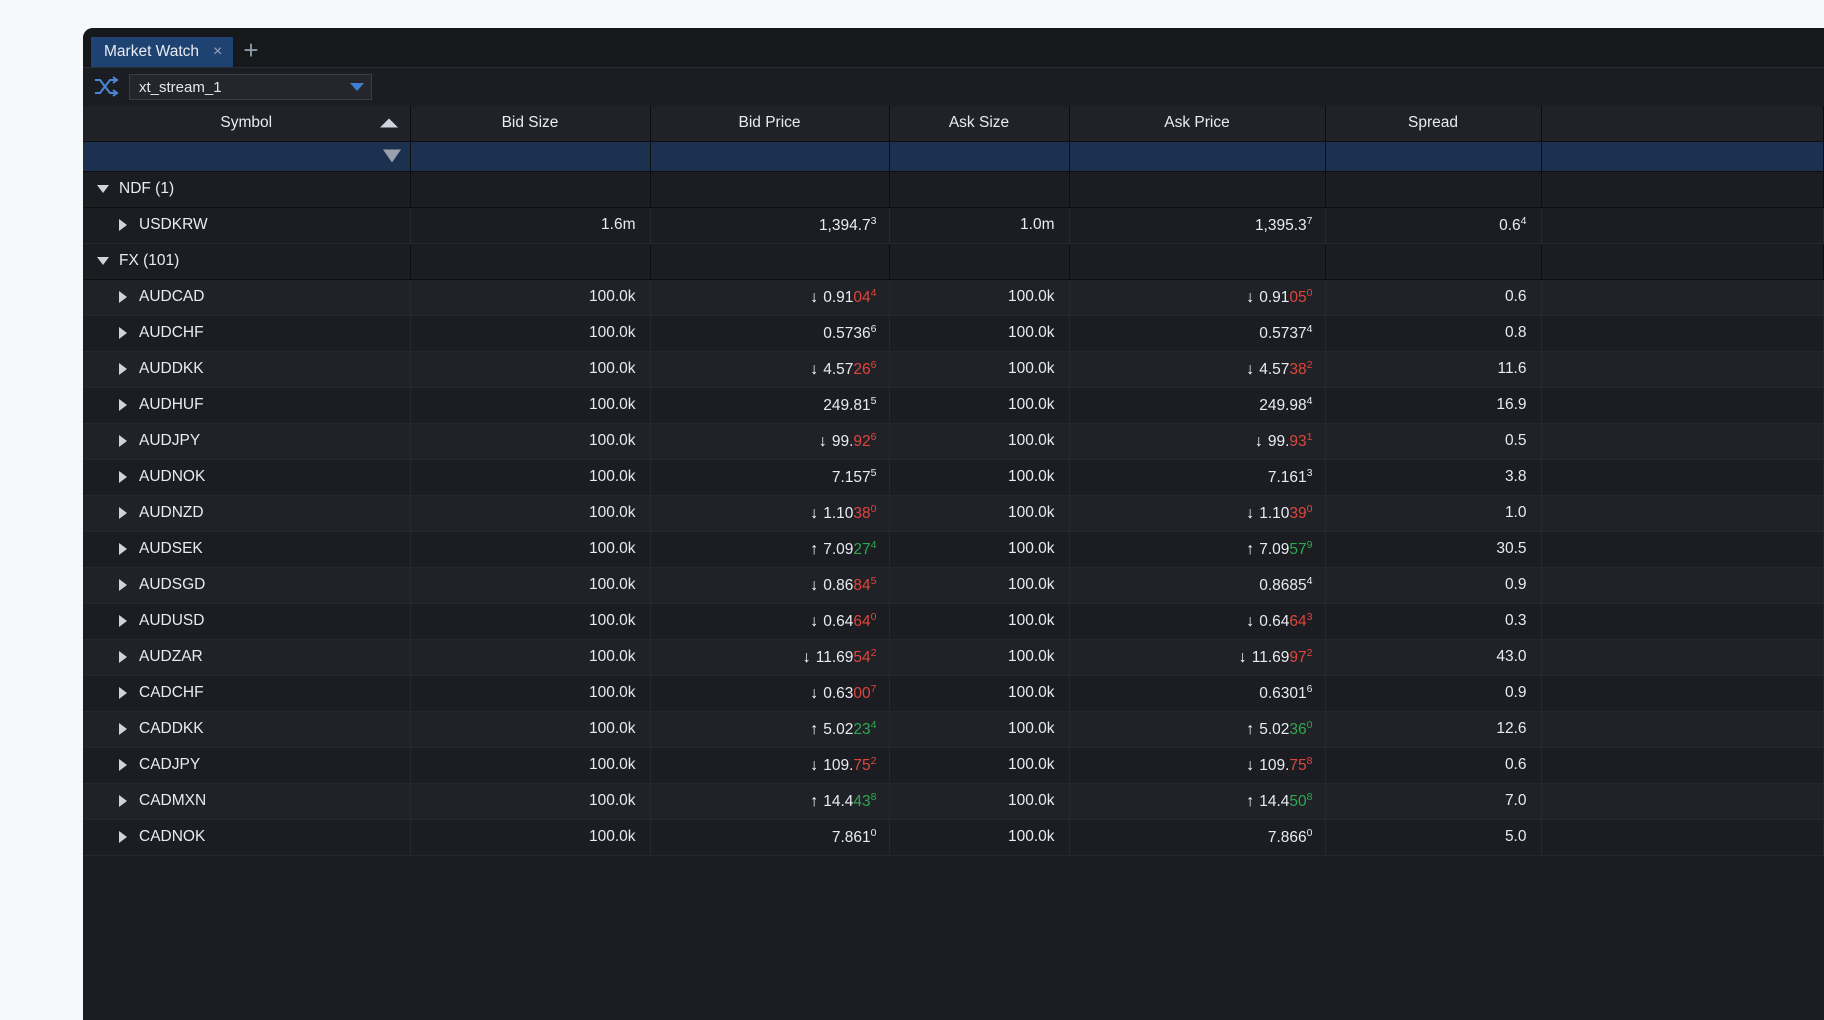 This screenshot has width=1824, height=1020. Describe the element at coordinates (247, 621) in the screenshot. I see `symbol-cell: AUDUSD` at that location.